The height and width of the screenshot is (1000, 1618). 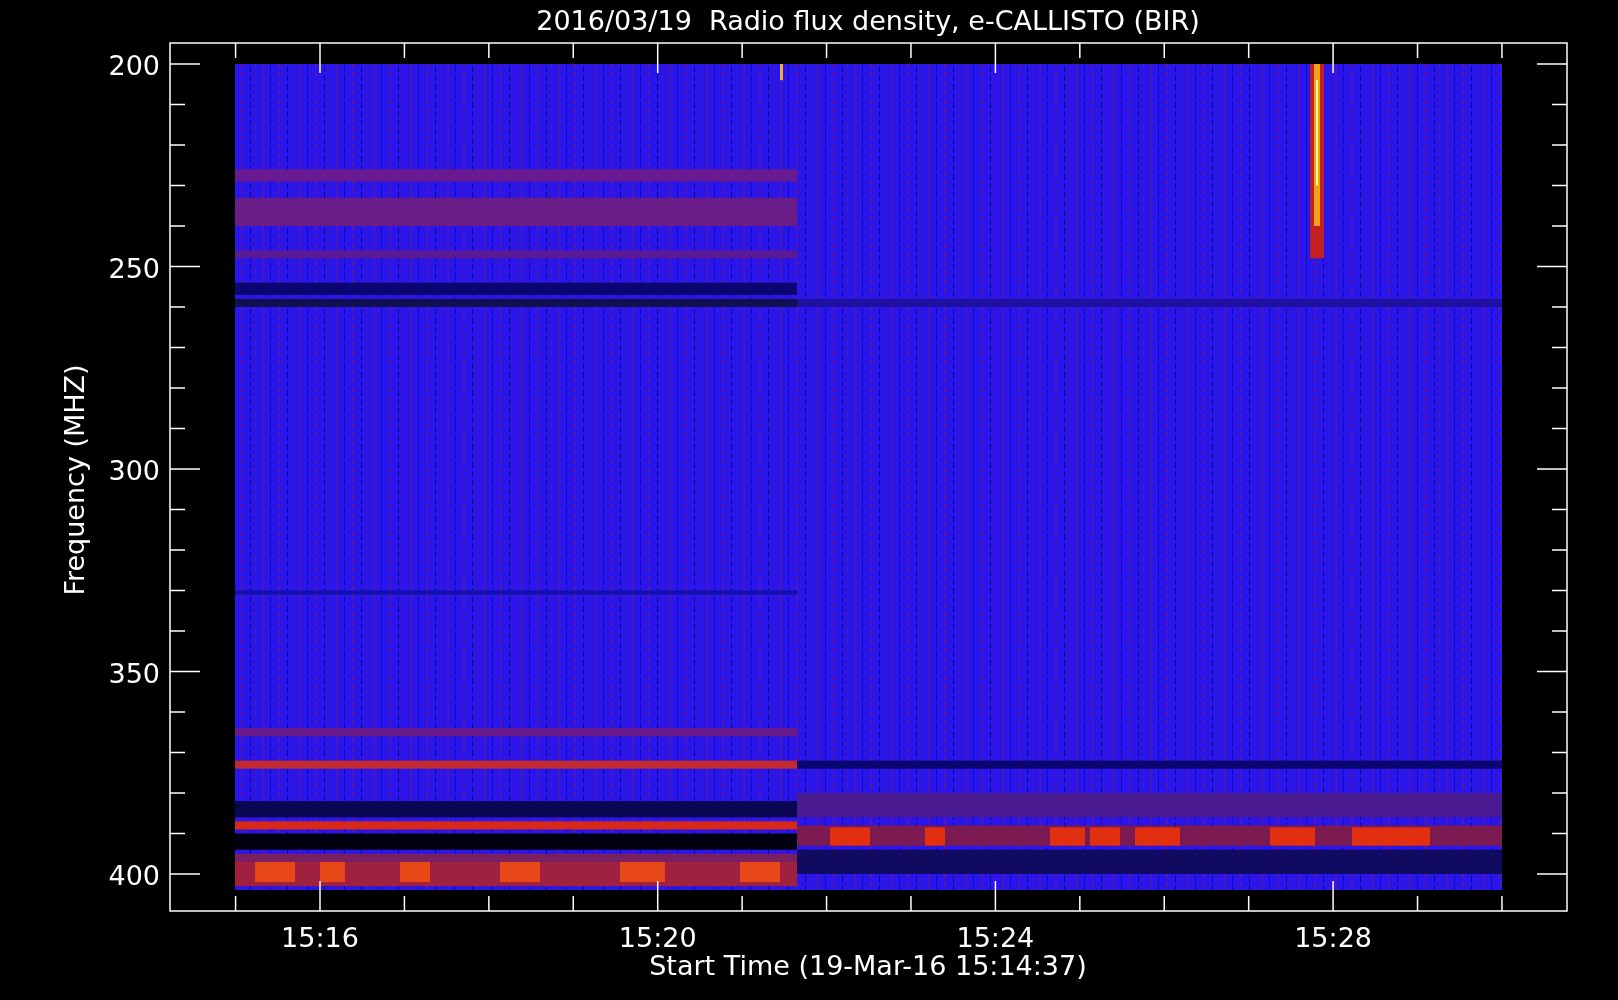 I want to click on y-axis-title: Frequency (MHZ), so click(x=74, y=480).